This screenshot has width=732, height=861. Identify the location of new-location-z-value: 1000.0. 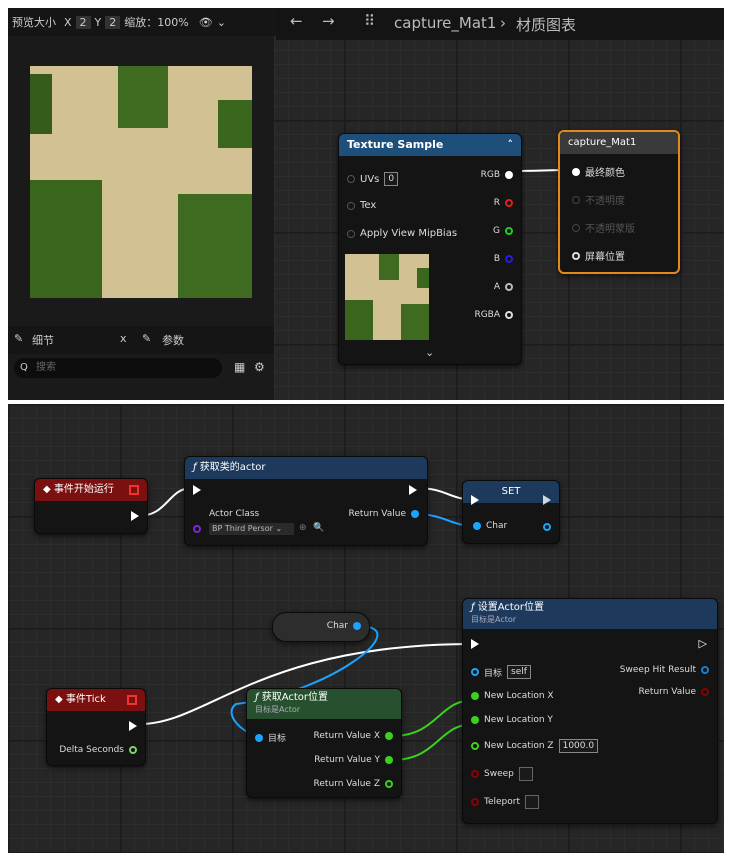
(578, 746).